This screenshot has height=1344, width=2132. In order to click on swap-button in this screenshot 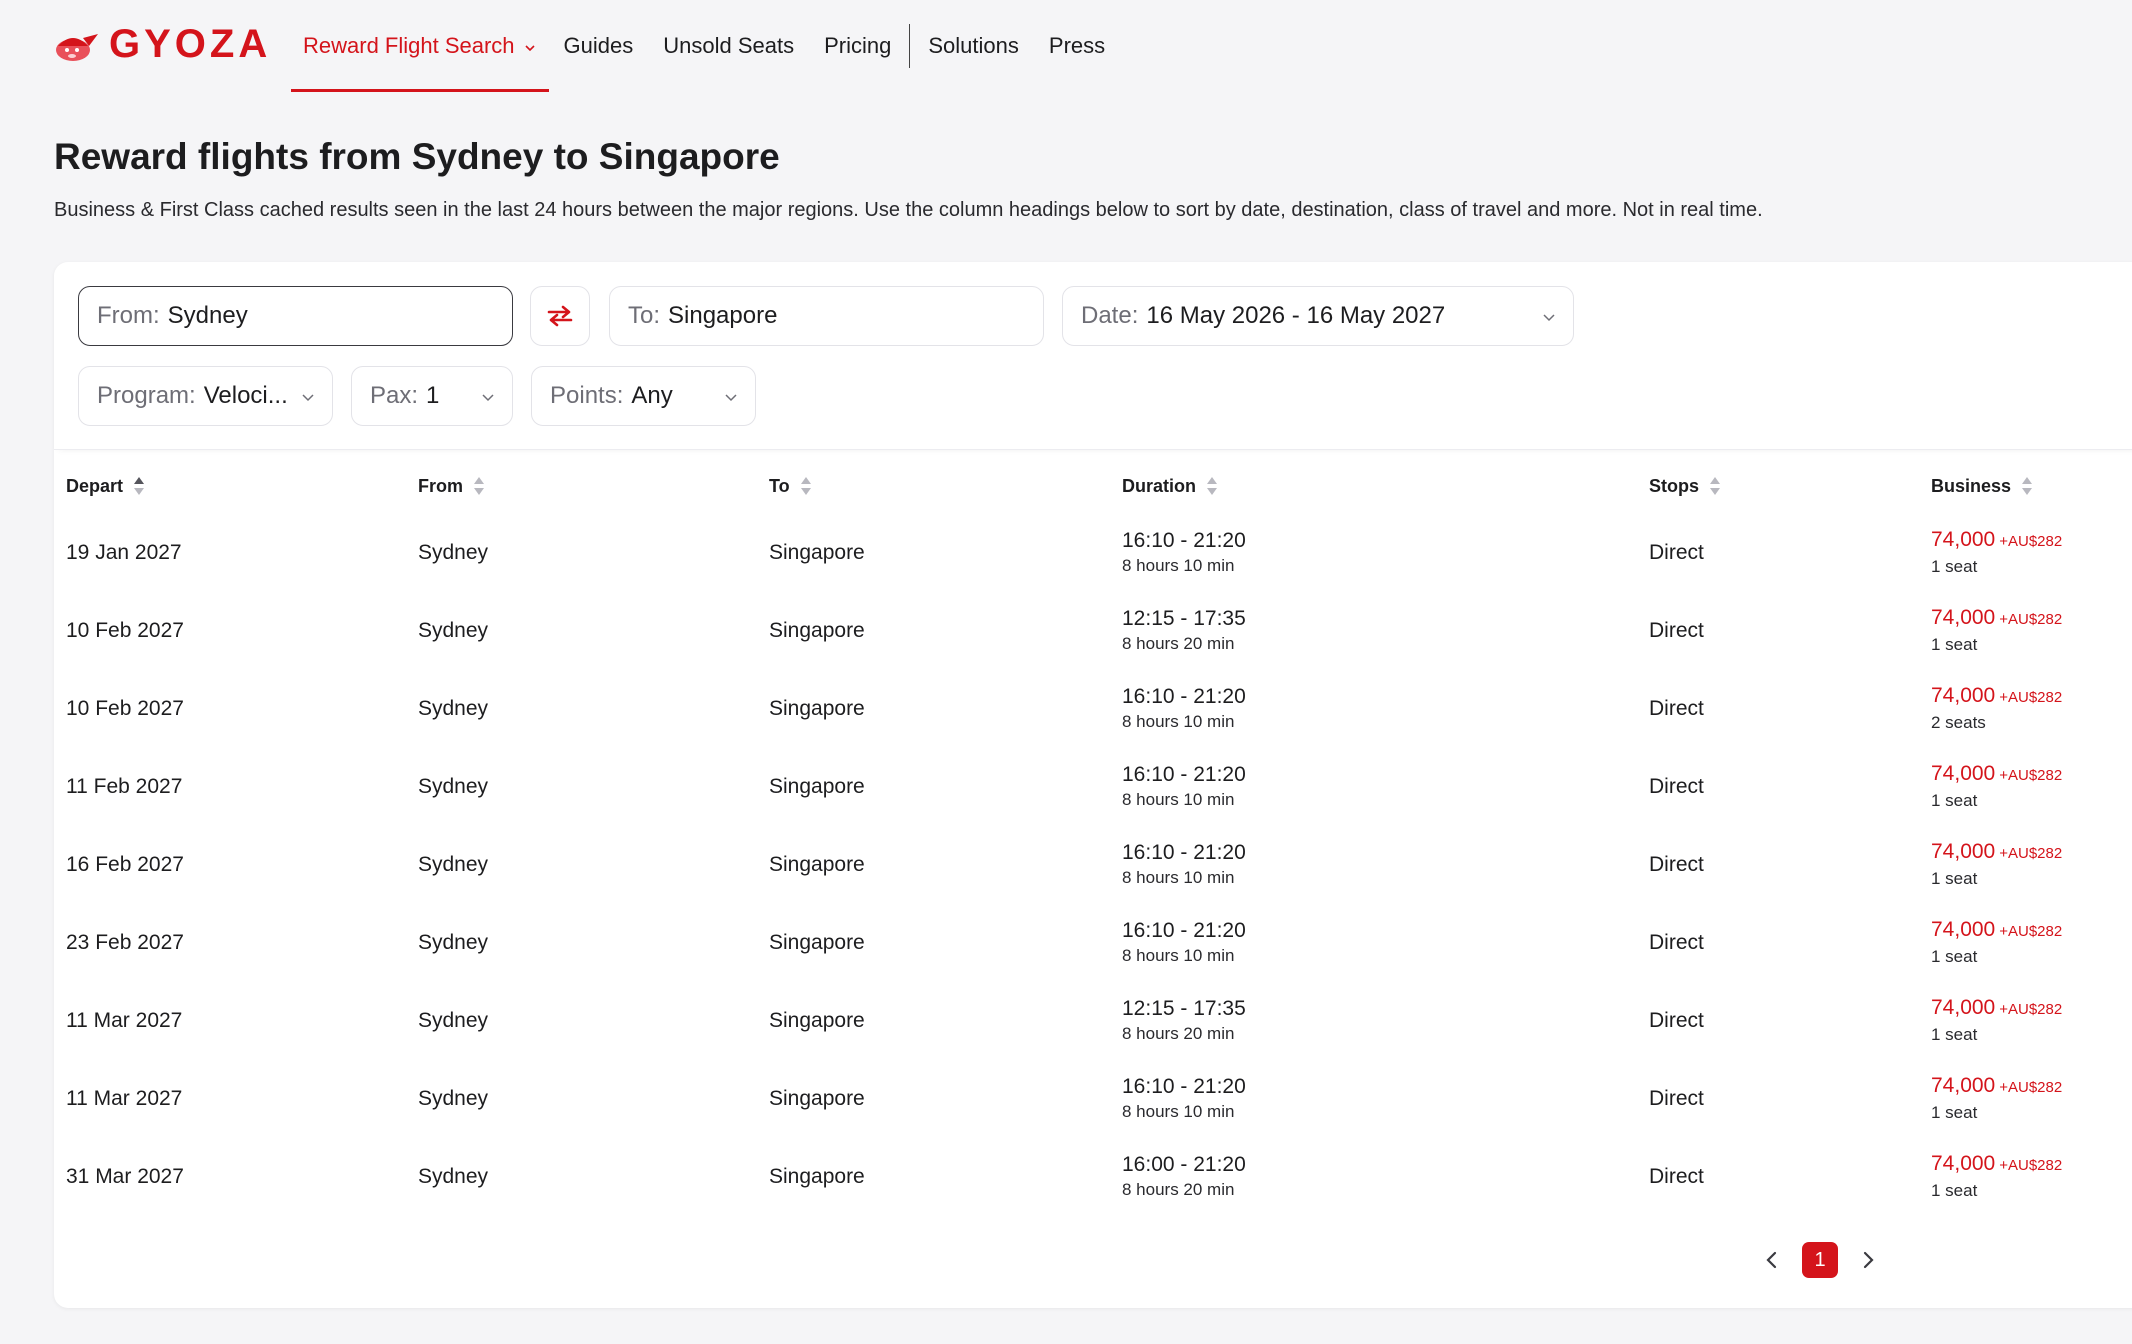, I will do `click(560, 316)`.